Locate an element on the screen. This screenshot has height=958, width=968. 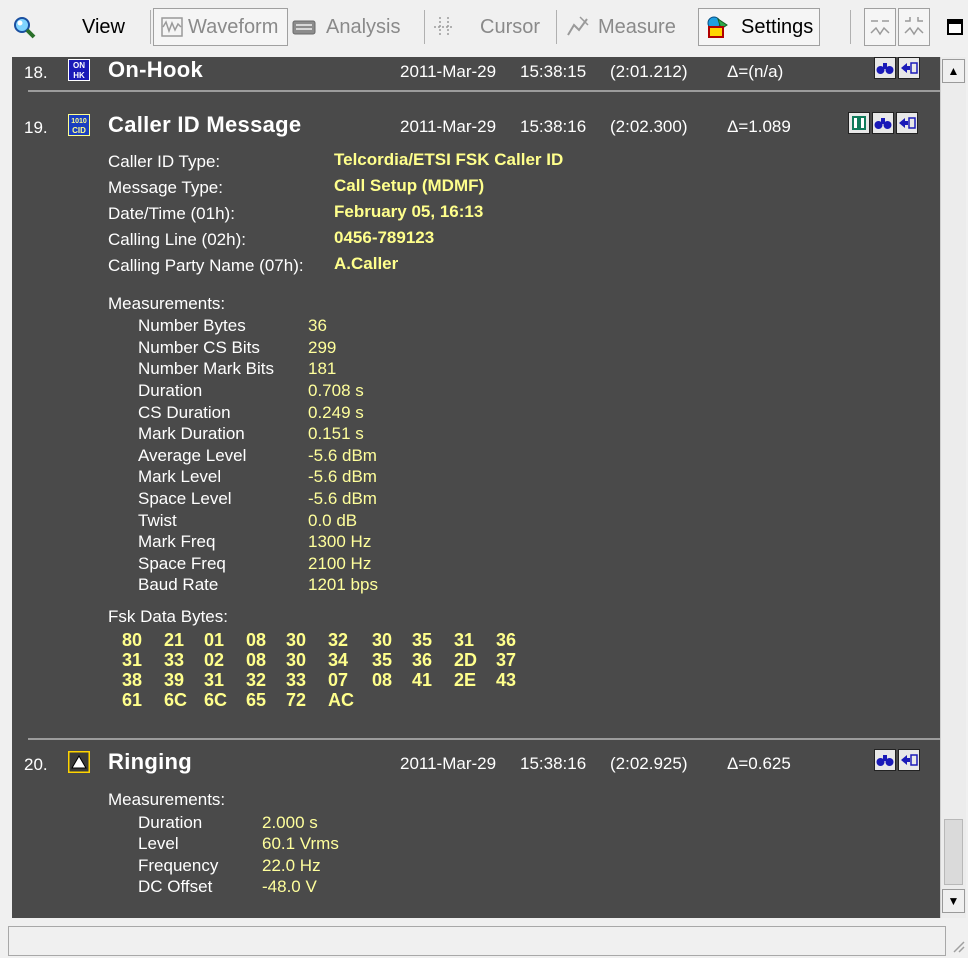
field-label: Message Type: is located at coordinates (165, 187).